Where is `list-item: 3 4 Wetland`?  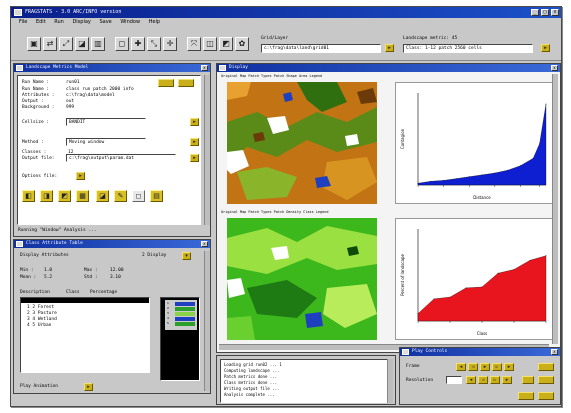 list-item: 3 4 Wetland is located at coordinates (42, 319).